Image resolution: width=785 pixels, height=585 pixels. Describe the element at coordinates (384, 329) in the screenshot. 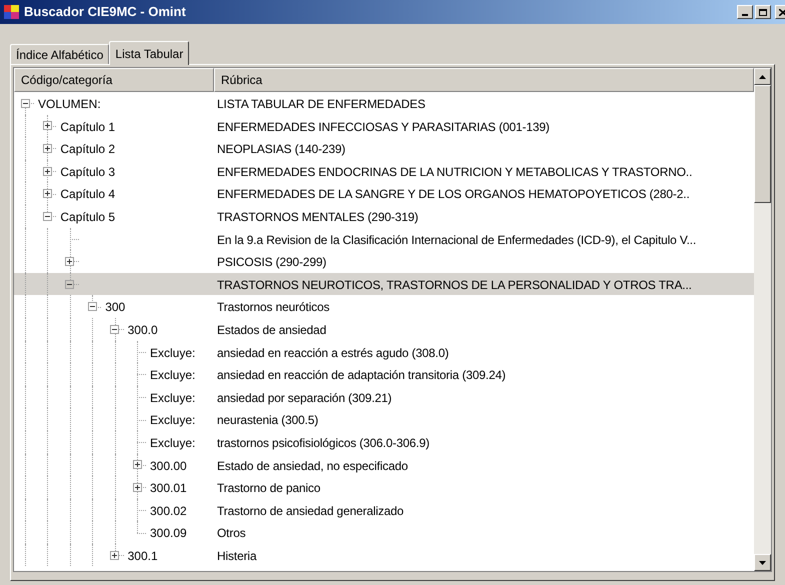

I see `tree-row: 300.0 Estados de ansiedad` at that location.